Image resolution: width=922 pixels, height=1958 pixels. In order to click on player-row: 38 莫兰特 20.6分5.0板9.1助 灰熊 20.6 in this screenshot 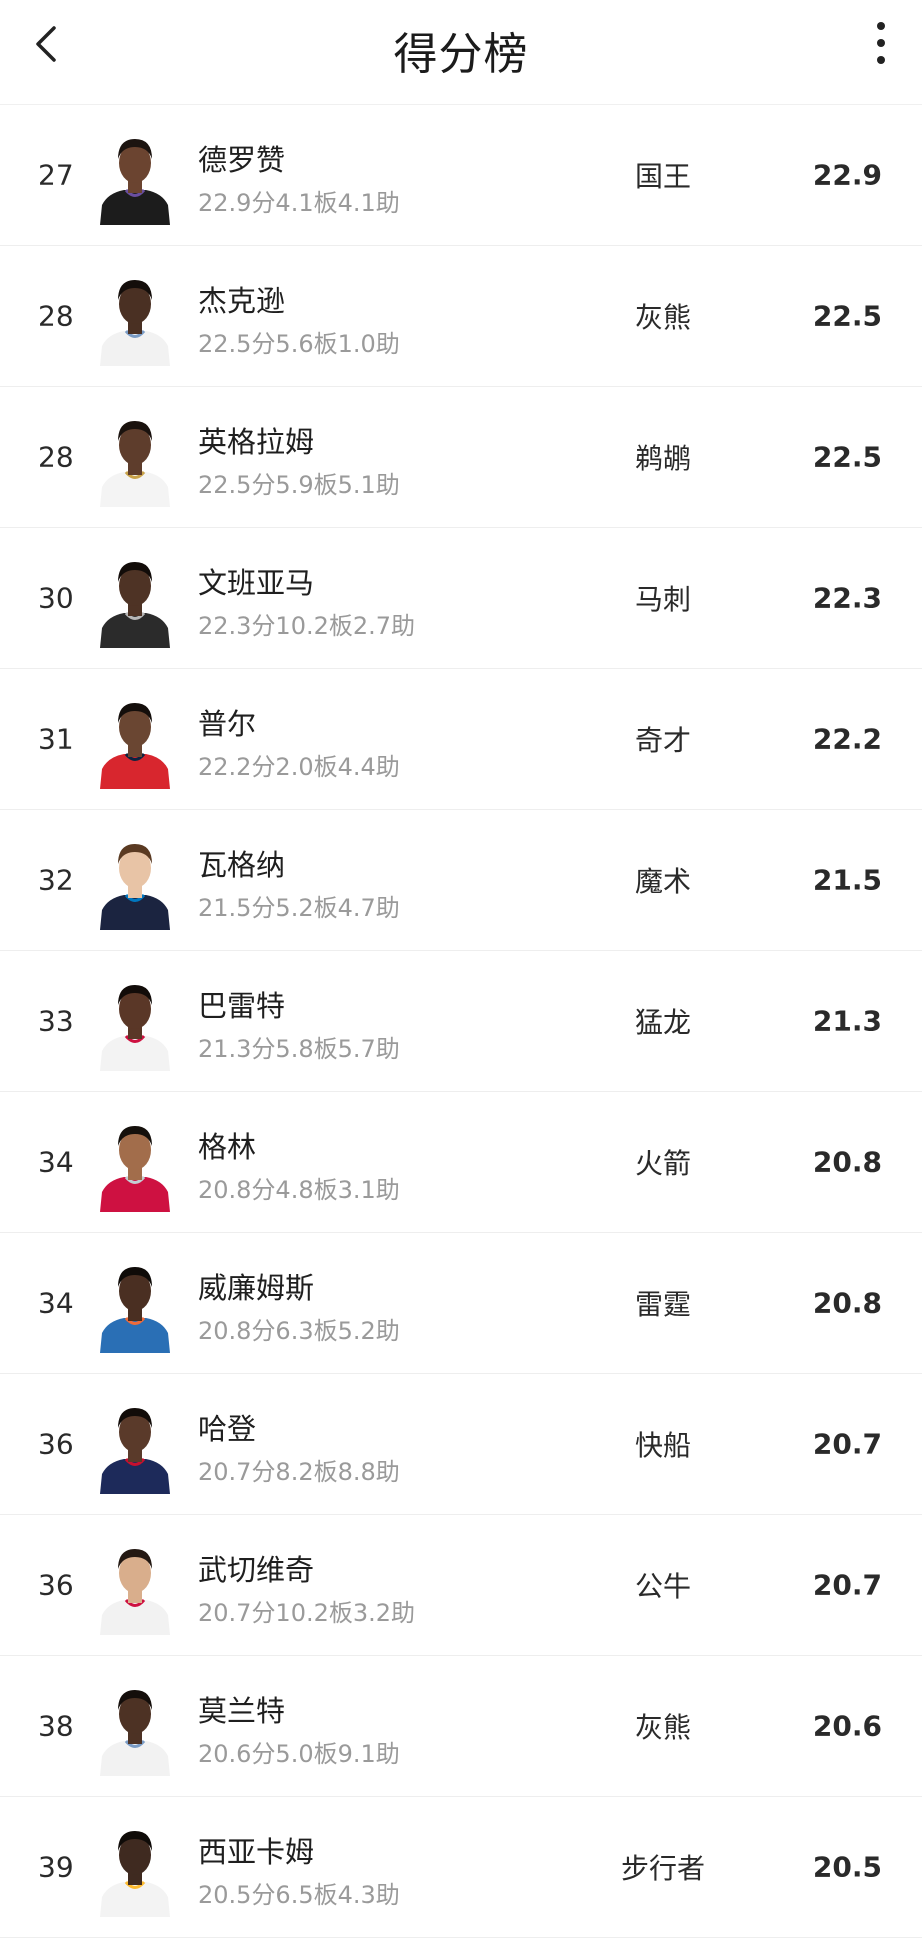, I will do `click(461, 1726)`.